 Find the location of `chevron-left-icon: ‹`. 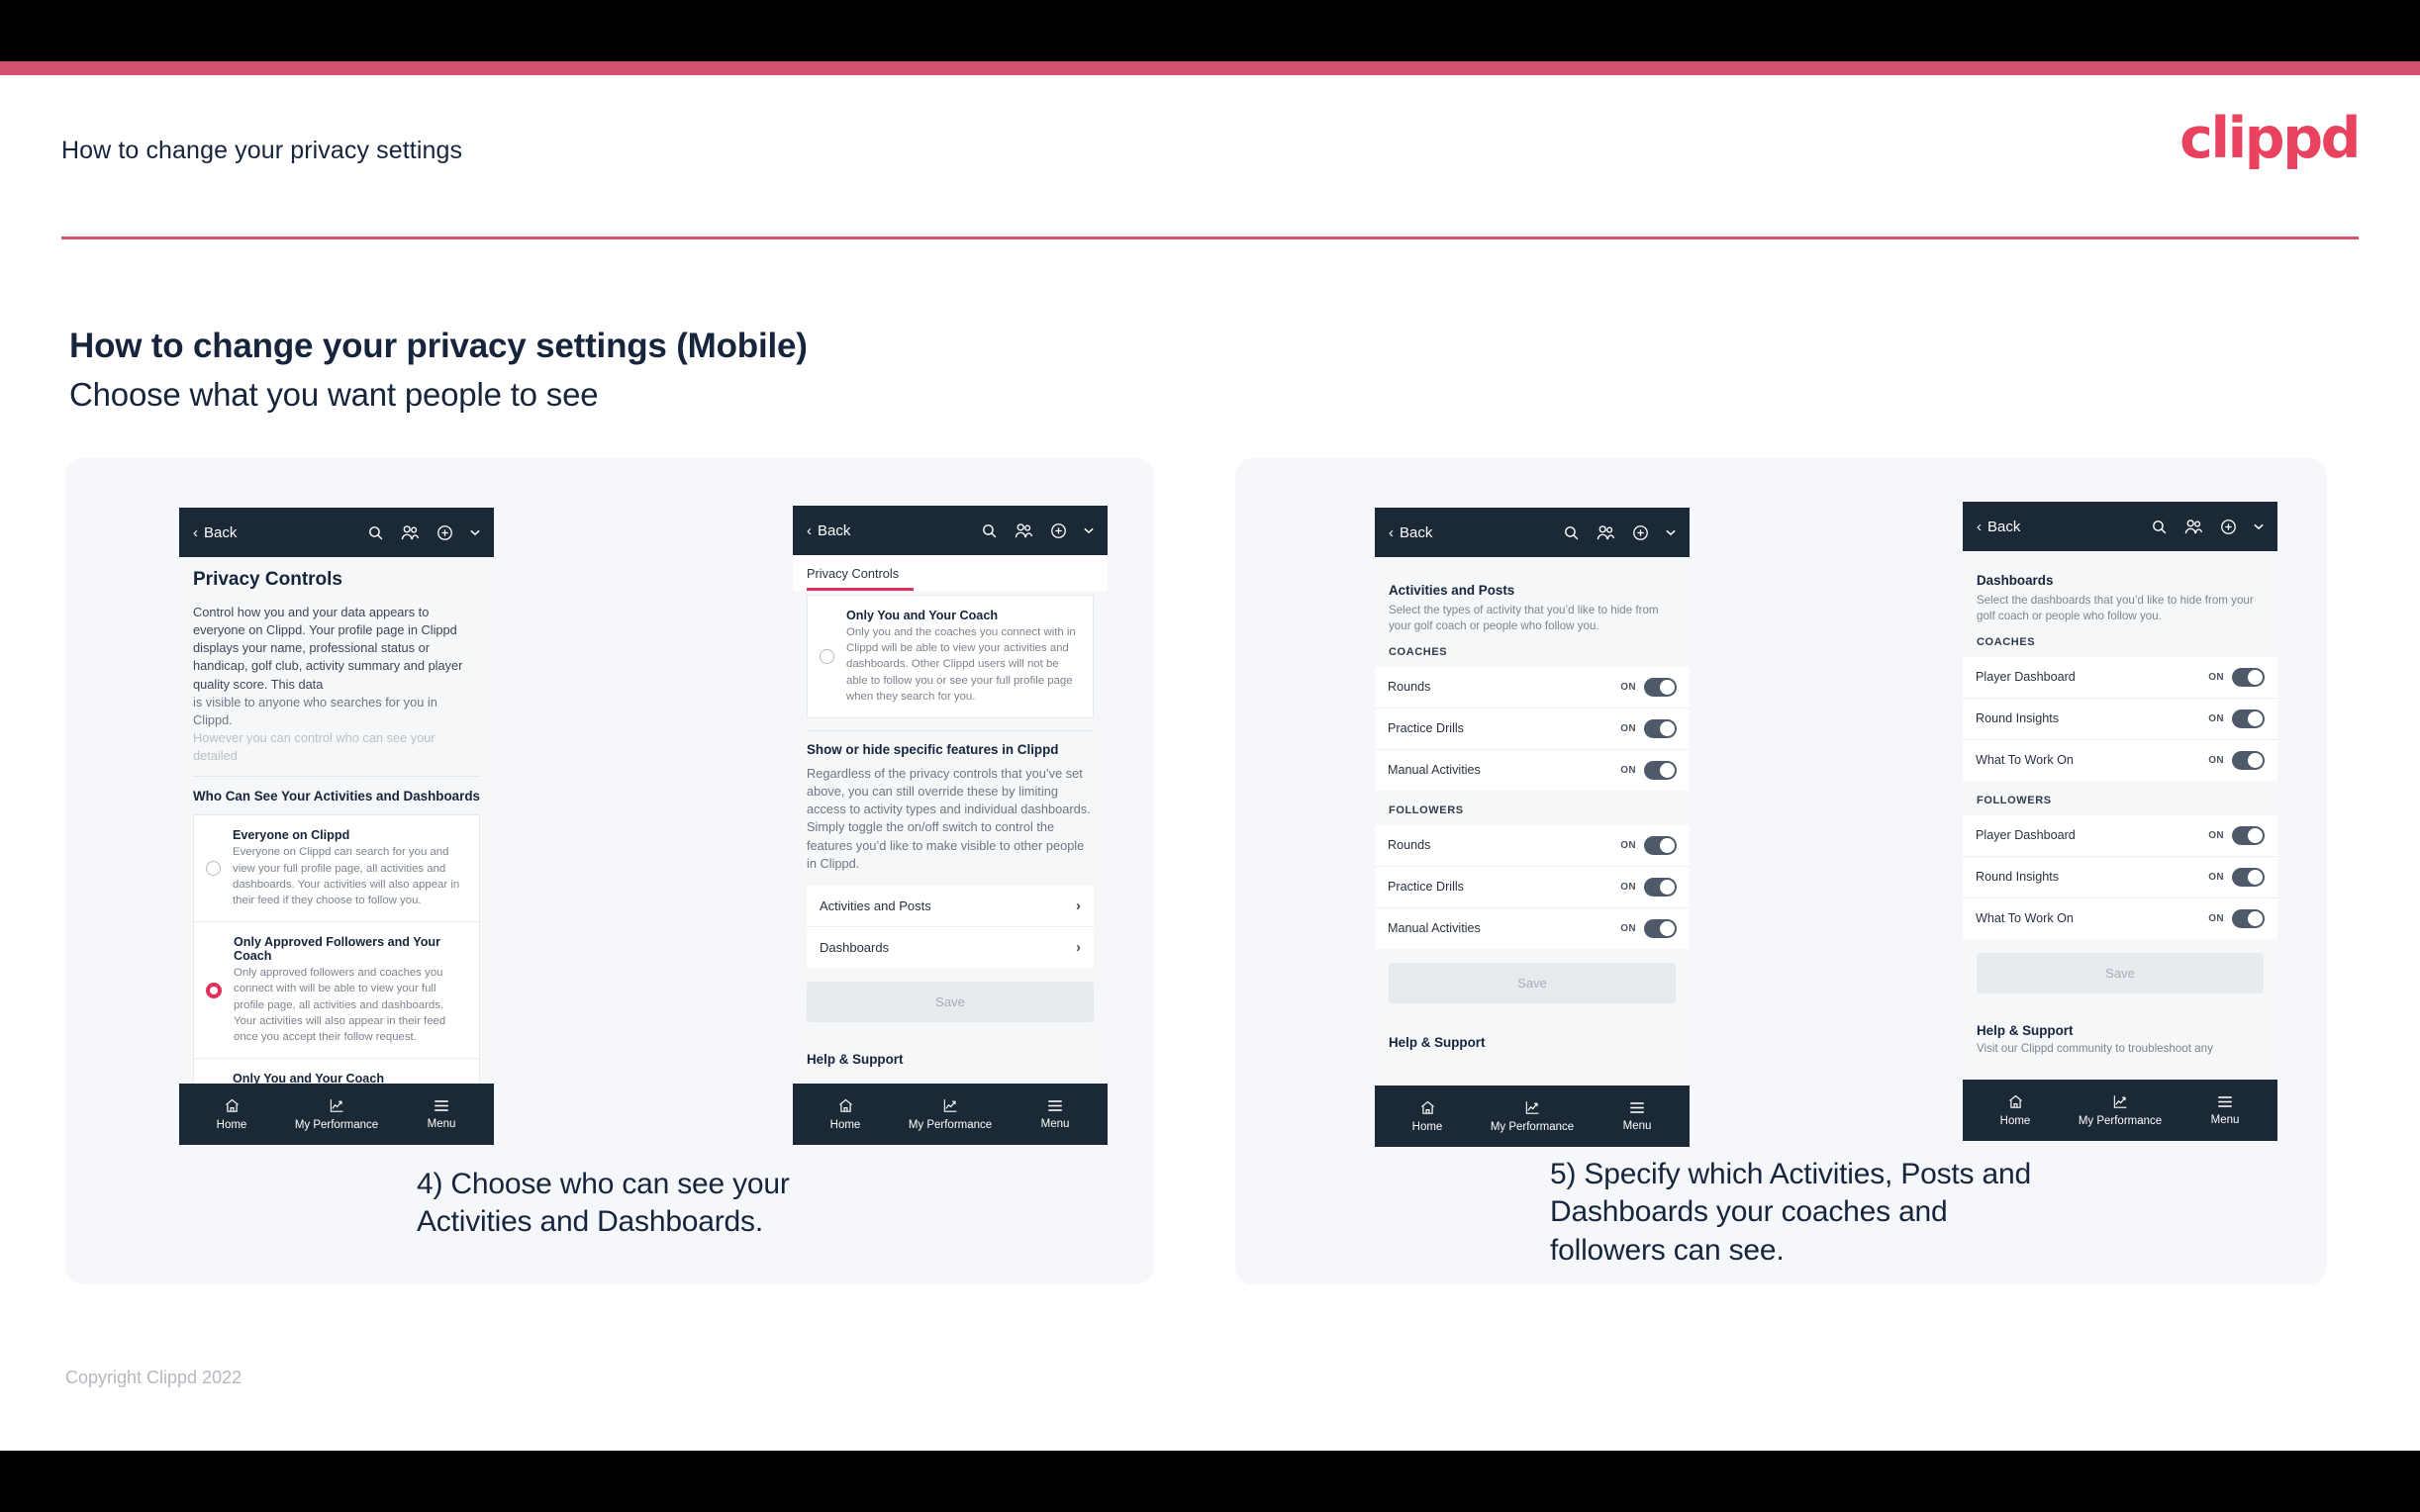

chevron-left-icon: ‹ is located at coordinates (1979, 527).